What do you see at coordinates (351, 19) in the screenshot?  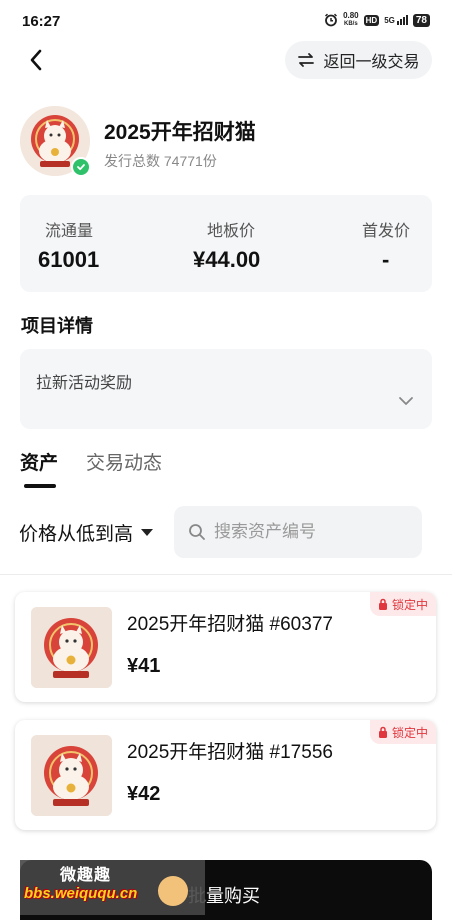 I see `net-speed: 0.80 KB/s` at bounding box center [351, 19].